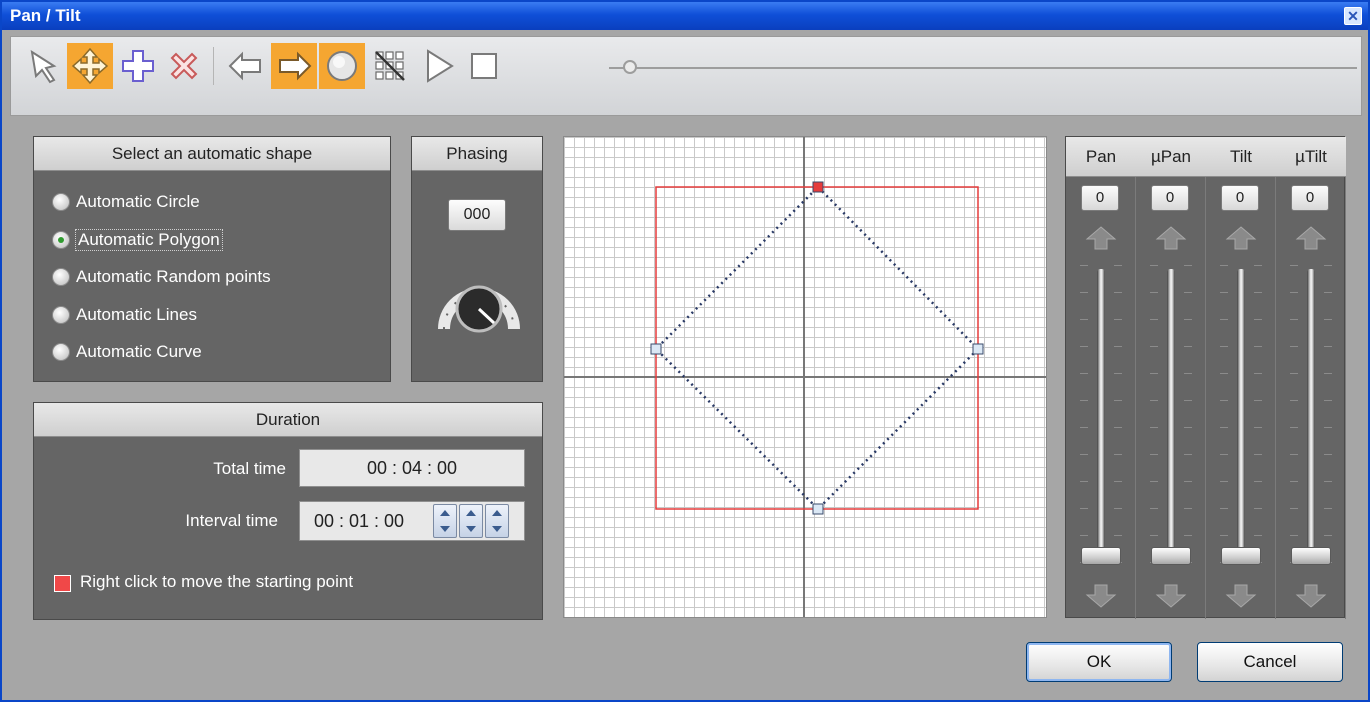 The width and height of the screenshot is (1370, 702). What do you see at coordinates (246, 66) in the screenshot?
I see `previous-button` at bounding box center [246, 66].